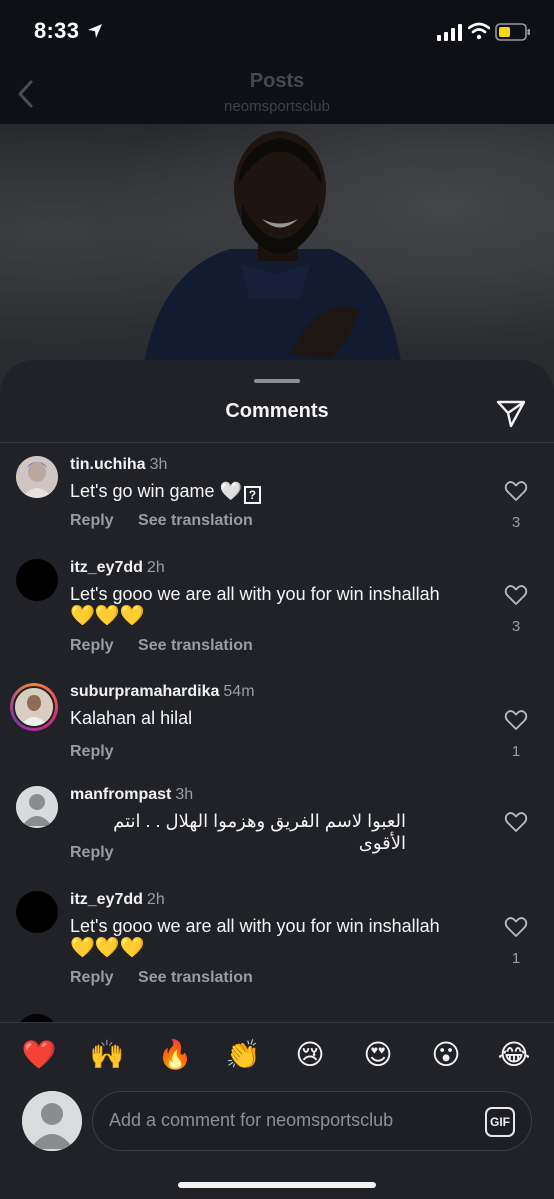  Describe the element at coordinates (108, 464) in the screenshot. I see `comment-username: tin.uchiha` at that location.